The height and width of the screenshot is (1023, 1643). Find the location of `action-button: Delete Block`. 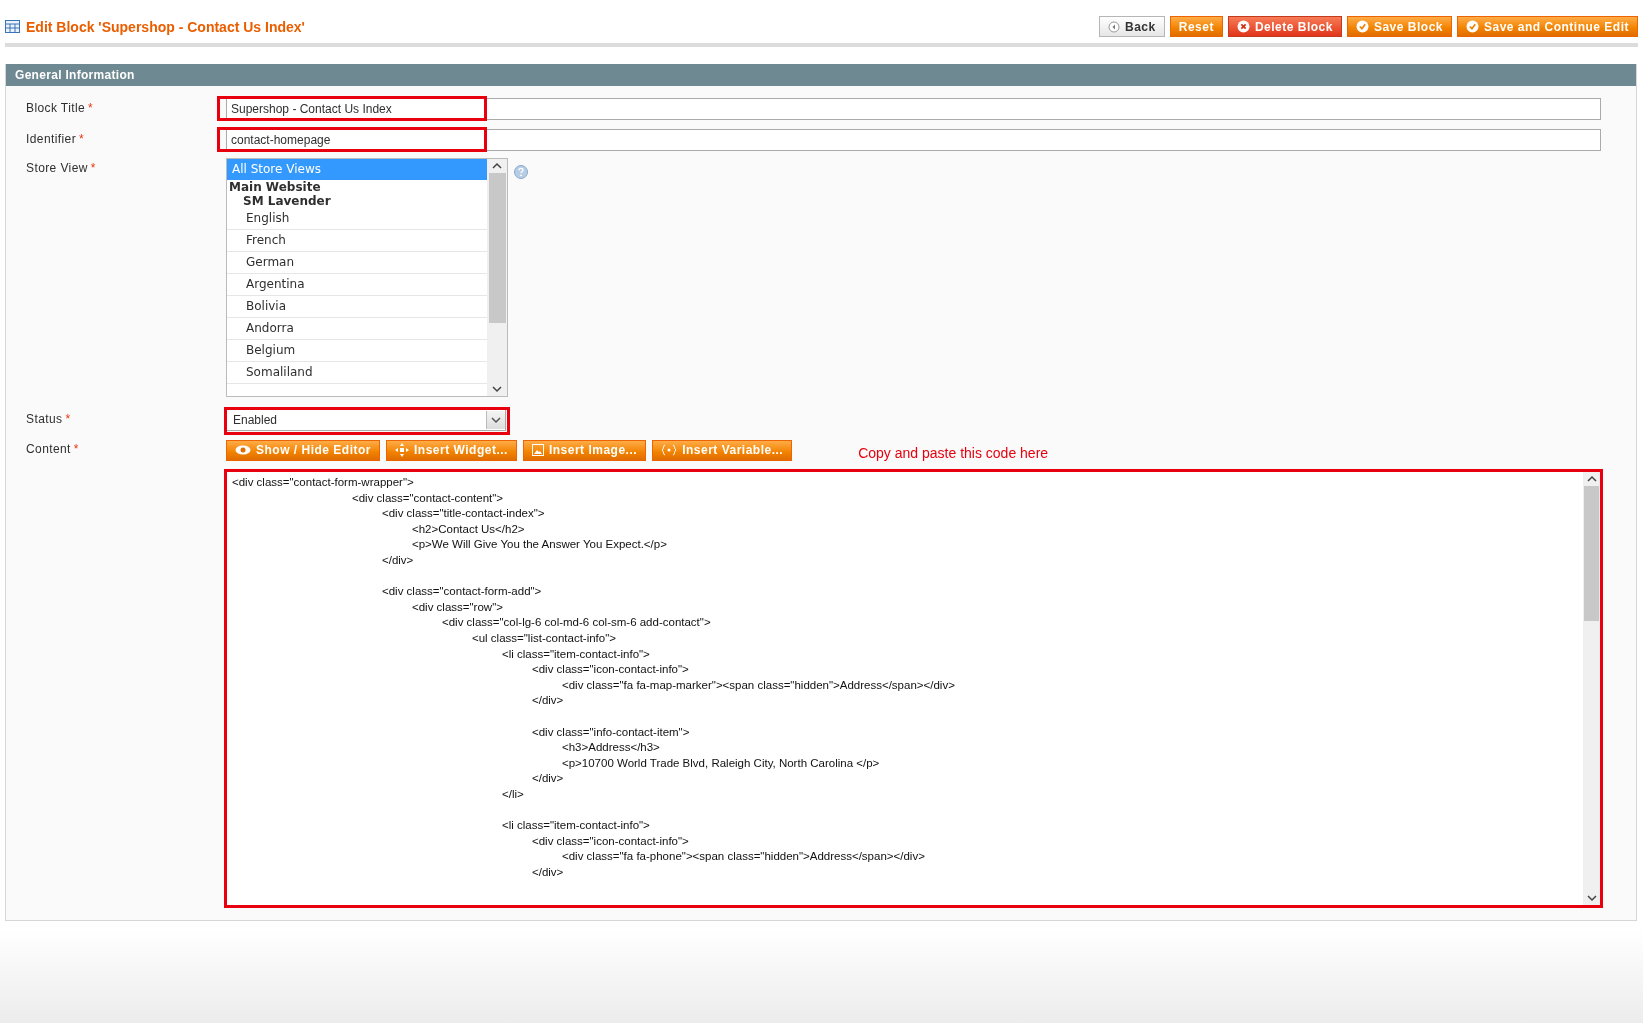

action-button: Delete Block is located at coordinates (1284, 26).